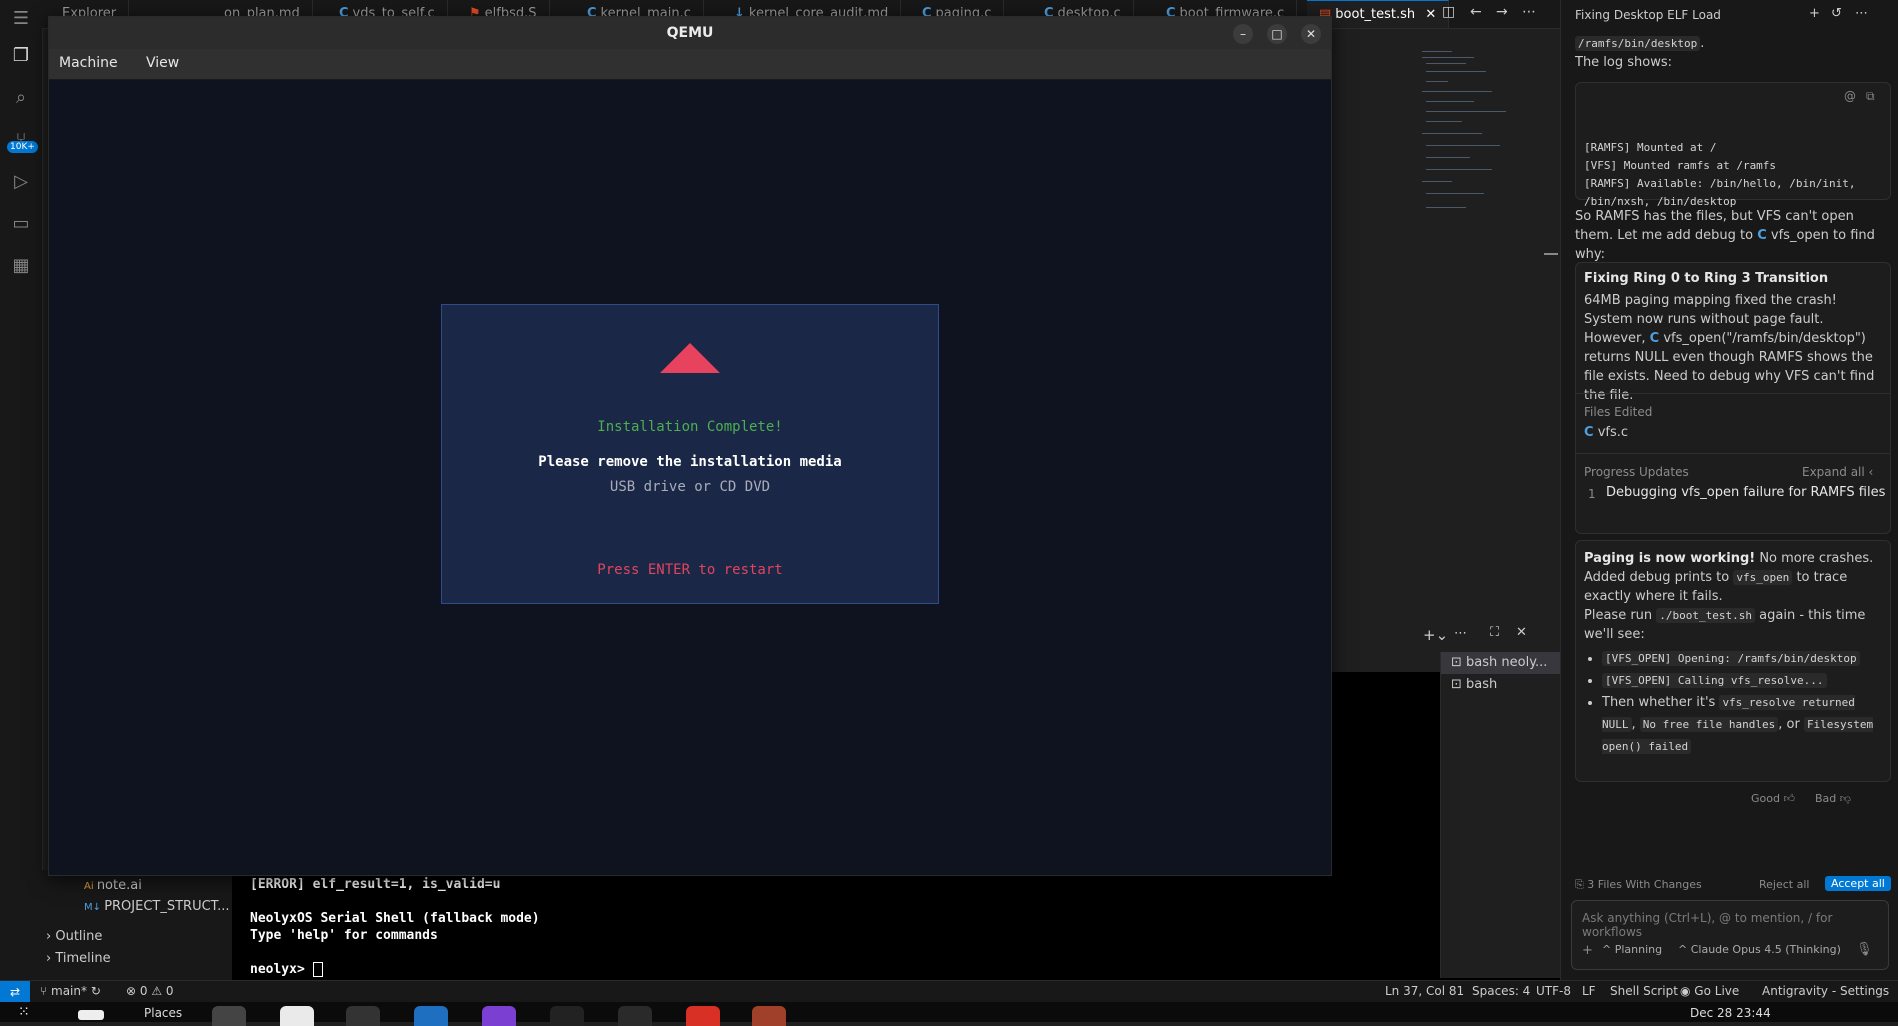 The height and width of the screenshot is (1026, 1898). I want to click on back-arrow-icon: ←, so click(1476, 12).